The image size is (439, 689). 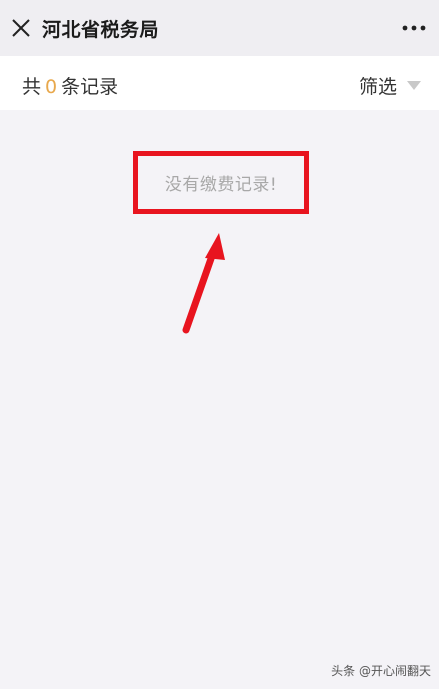 I want to click on annotation-arrow-icon, so click(x=203, y=283).